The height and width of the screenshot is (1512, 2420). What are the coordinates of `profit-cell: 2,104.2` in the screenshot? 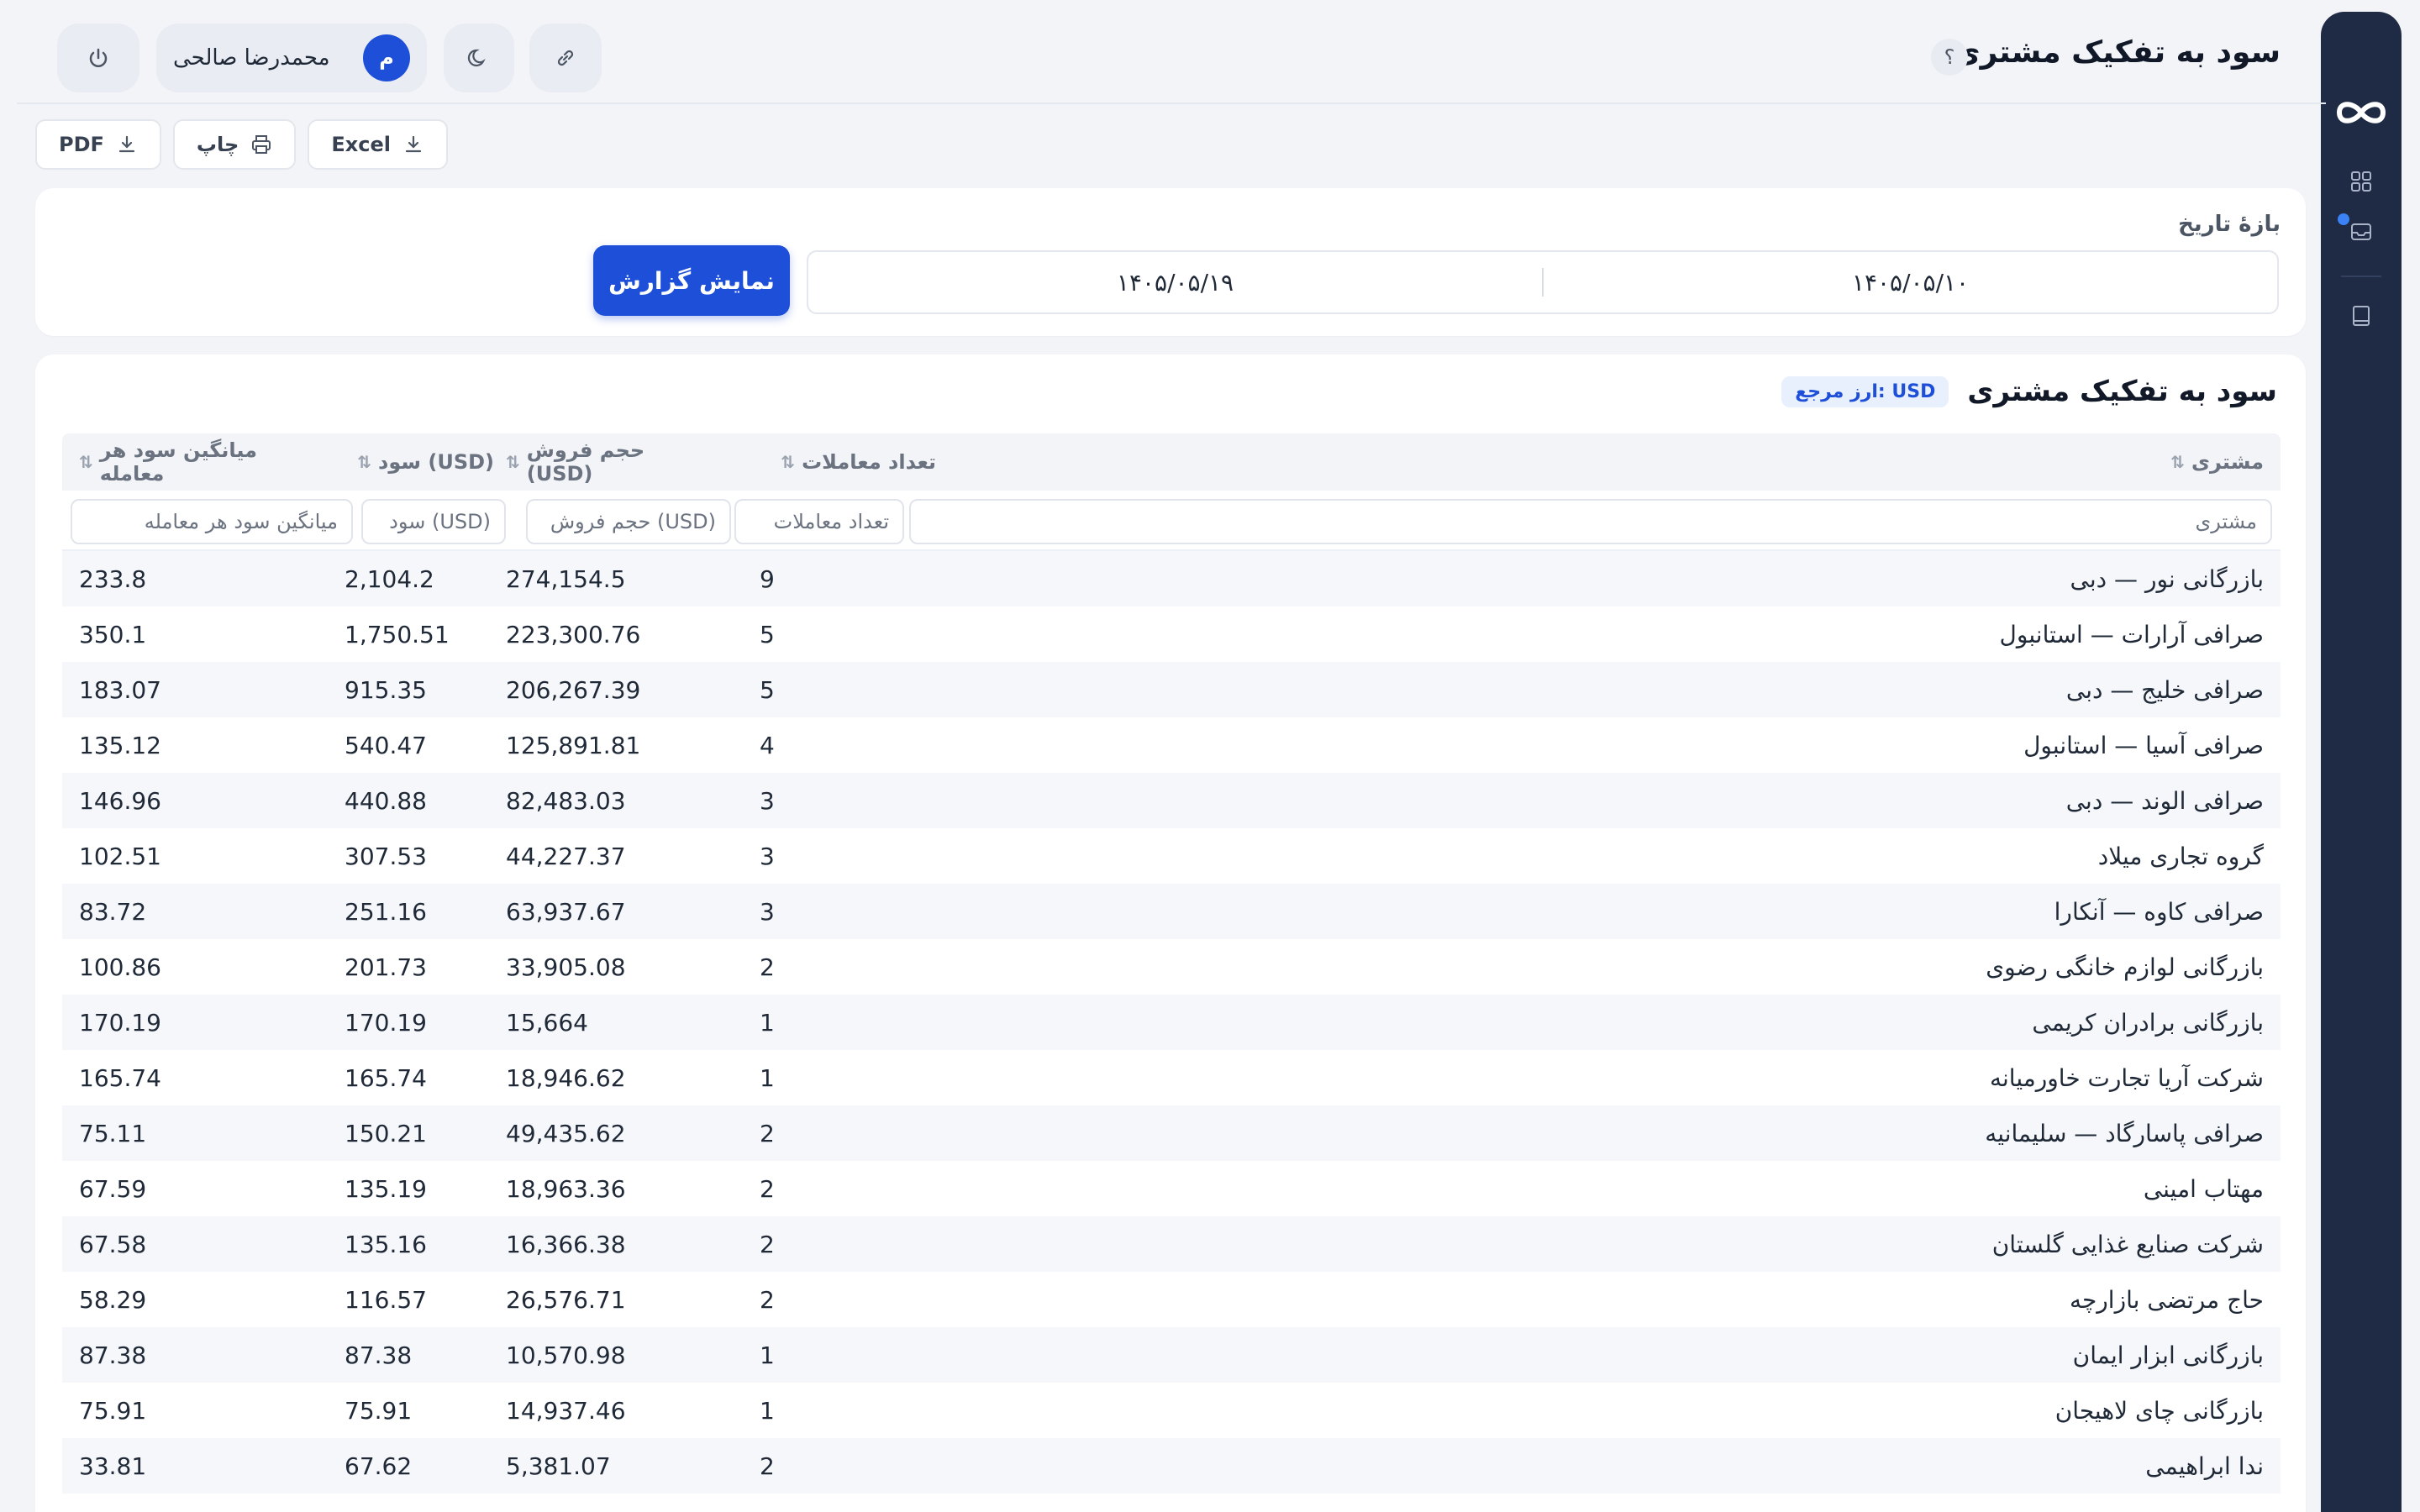 It's located at (390, 578).